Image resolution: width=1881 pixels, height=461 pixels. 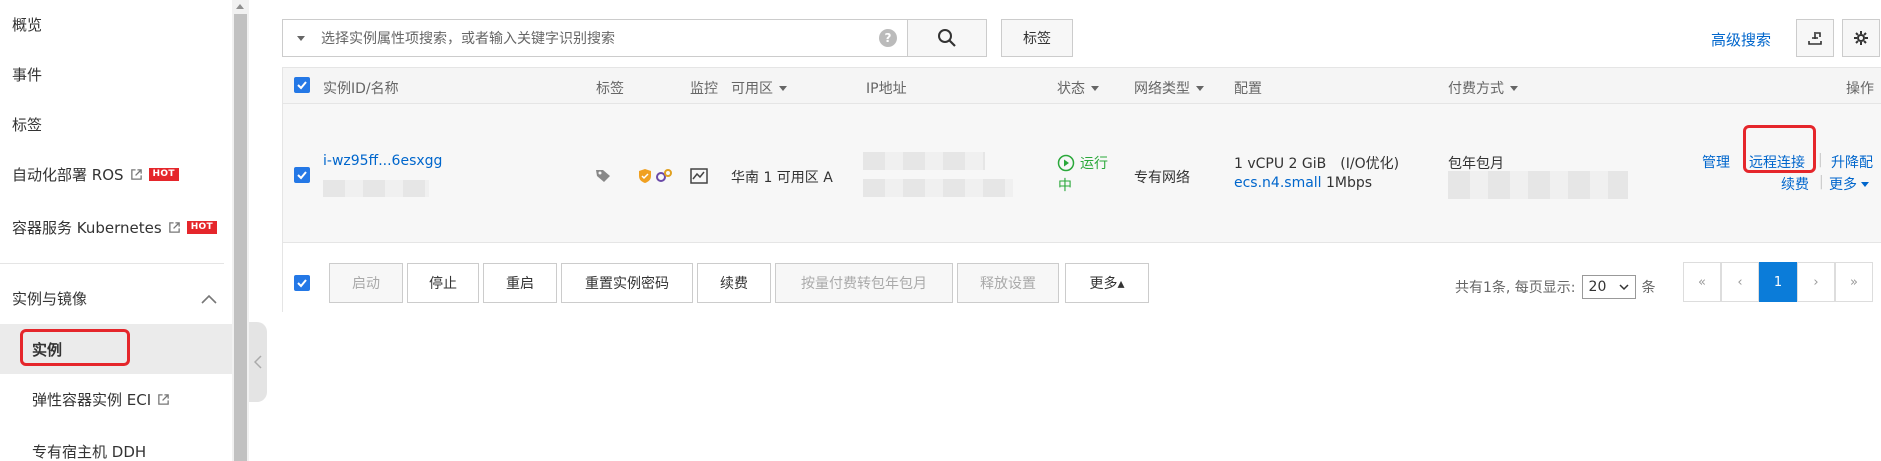 I want to click on header-zone: 可用区, so click(x=759, y=88).